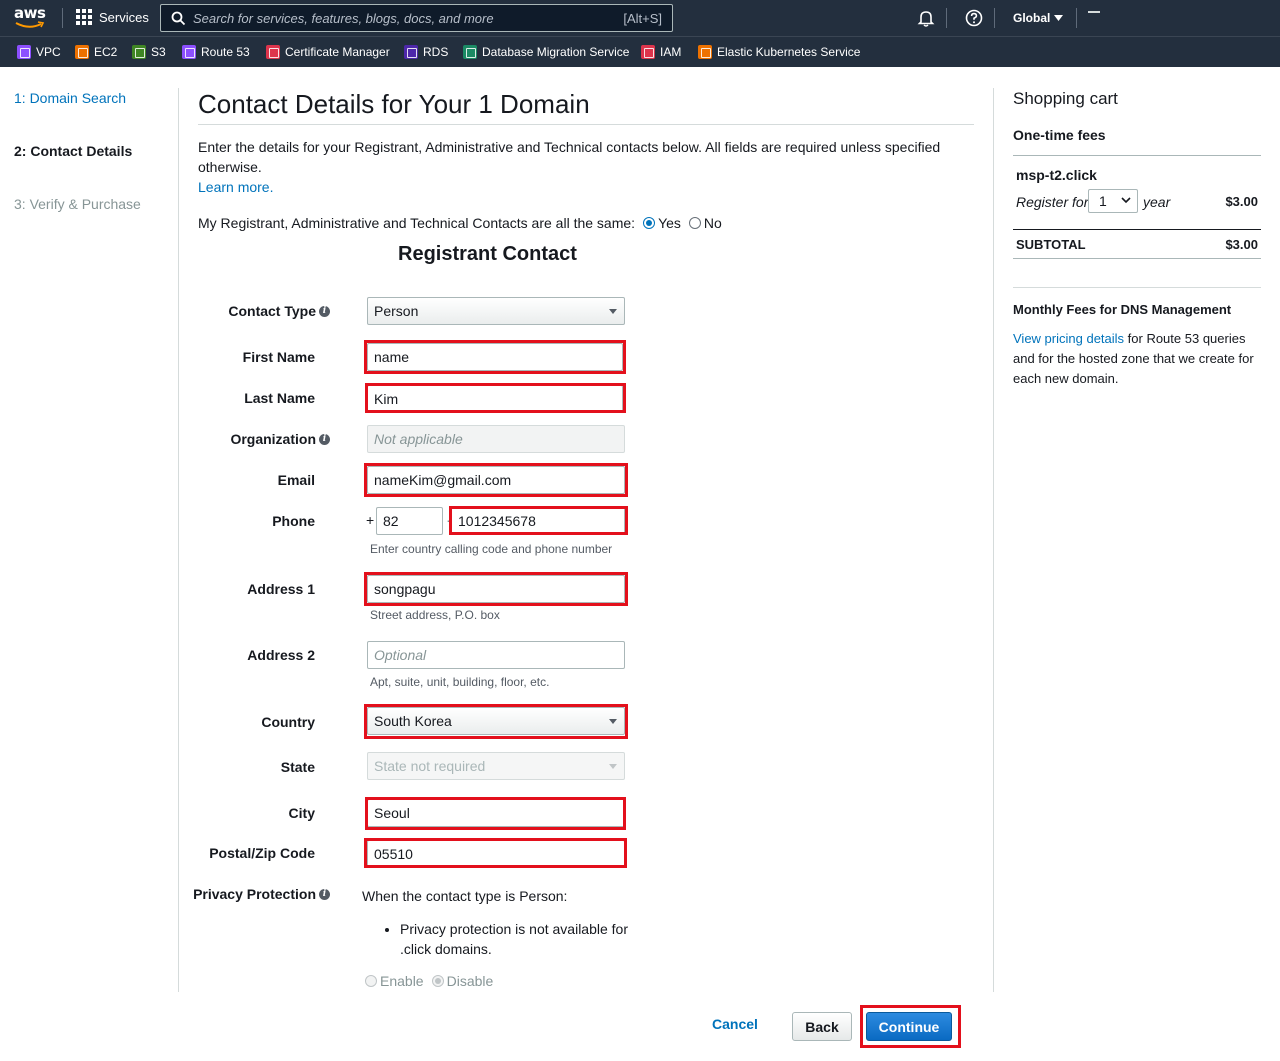  Describe the element at coordinates (84, 17) in the screenshot. I see `services-grid-icon` at that location.